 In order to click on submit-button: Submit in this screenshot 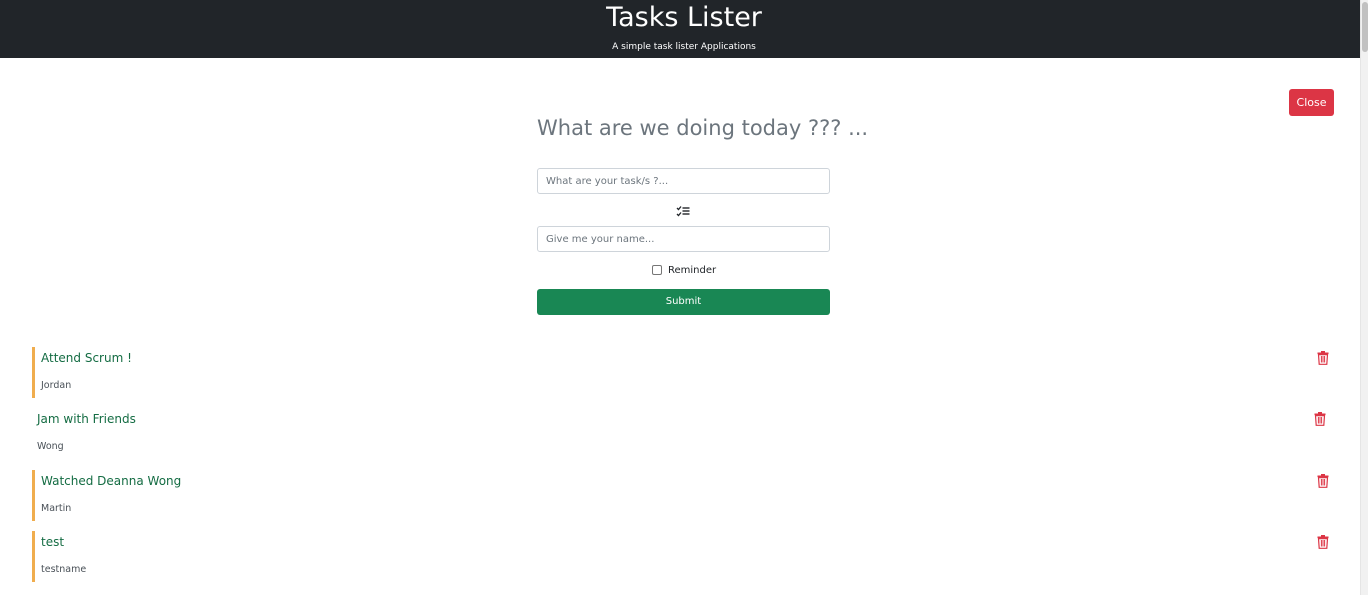, I will do `click(683, 302)`.